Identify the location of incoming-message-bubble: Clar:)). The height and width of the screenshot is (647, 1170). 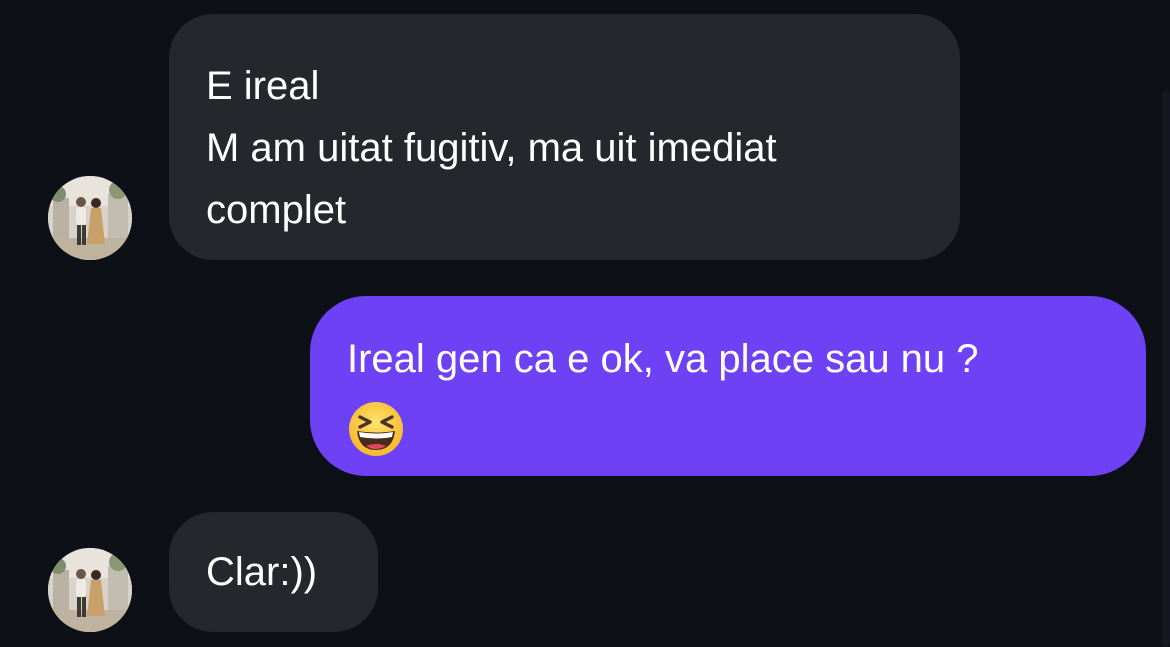
(273, 572).